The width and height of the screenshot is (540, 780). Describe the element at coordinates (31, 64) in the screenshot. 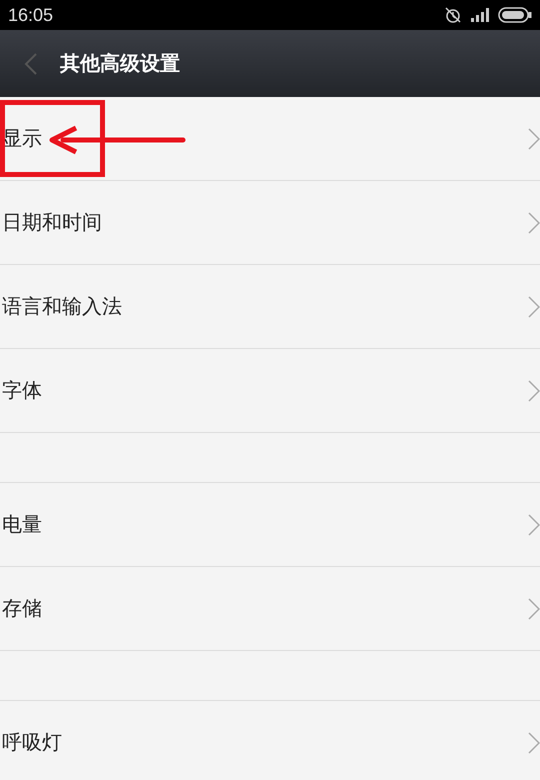

I see `back-icon` at that location.